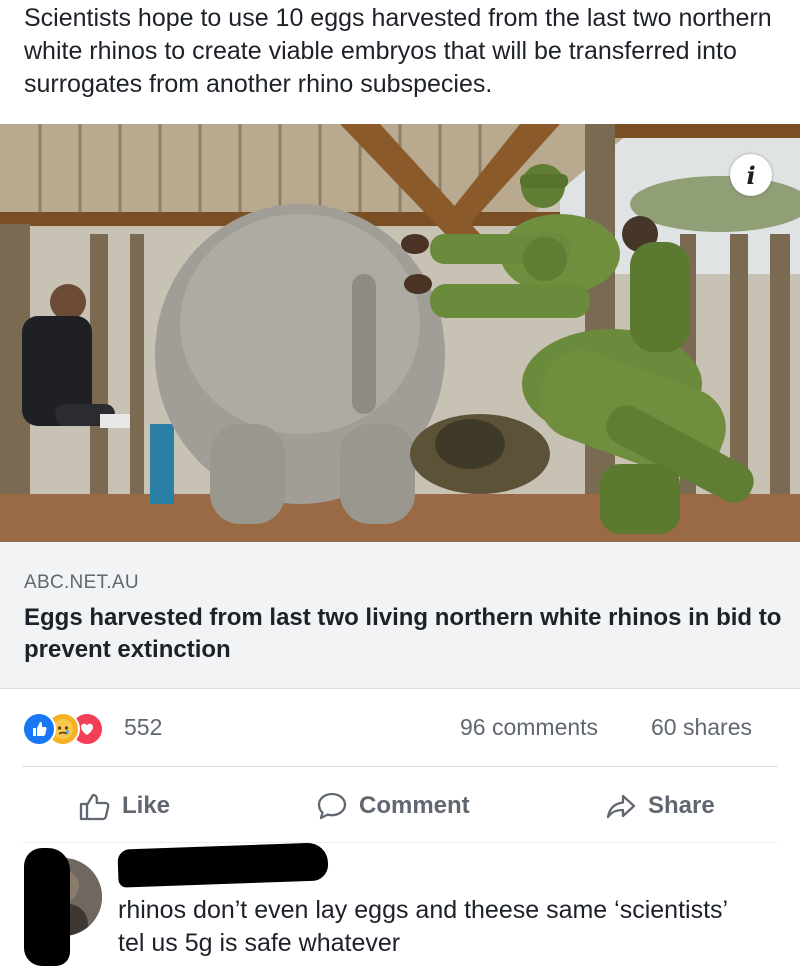 The height and width of the screenshot is (970, 800). What do you see at coordinates (332, 806) in the screenshot?
I see `speech-bubble-icon` at bounding box center [332, 806].